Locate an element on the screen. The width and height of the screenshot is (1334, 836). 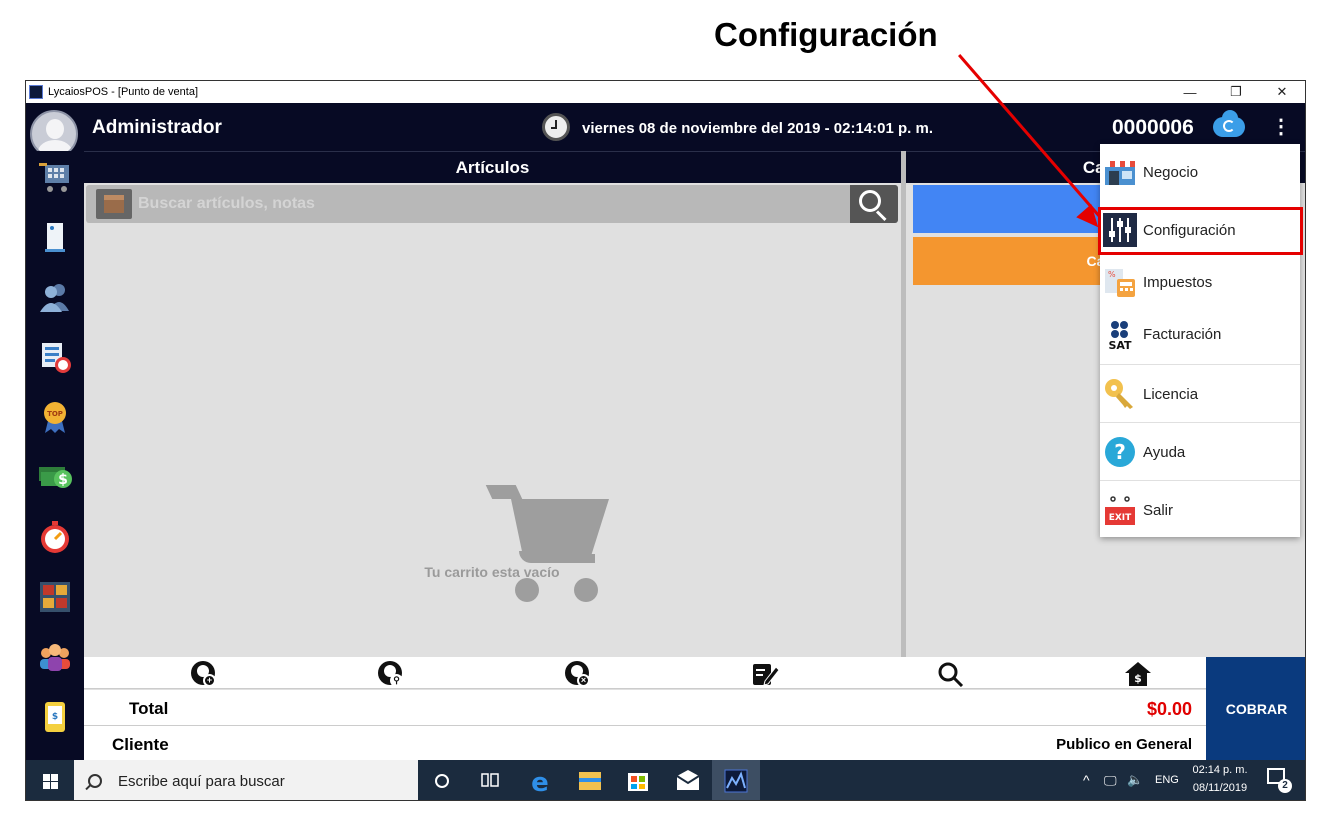
cloud-sync-icon is located at coordinates (1229, 123).